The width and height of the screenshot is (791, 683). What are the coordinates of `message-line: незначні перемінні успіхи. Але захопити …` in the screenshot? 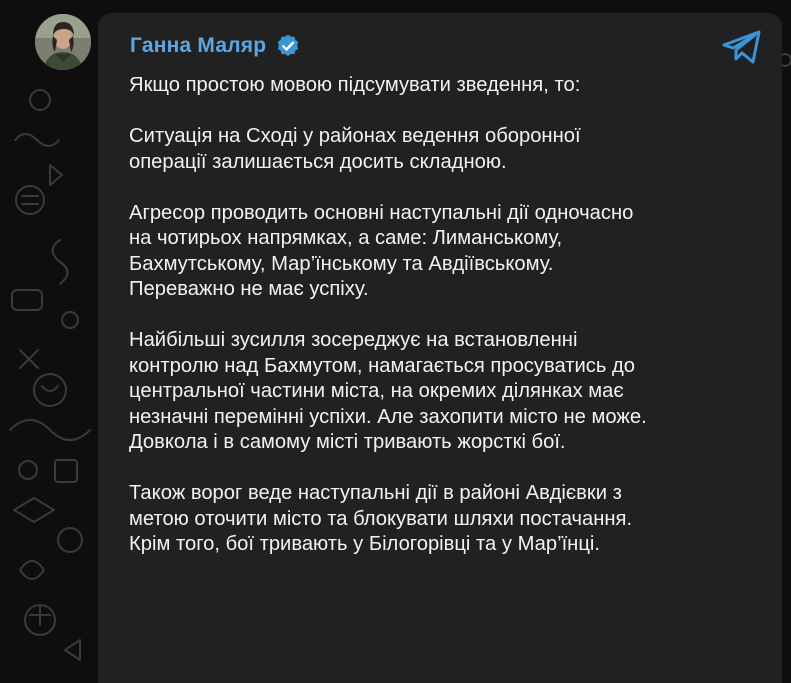 It's located at (388, 416).